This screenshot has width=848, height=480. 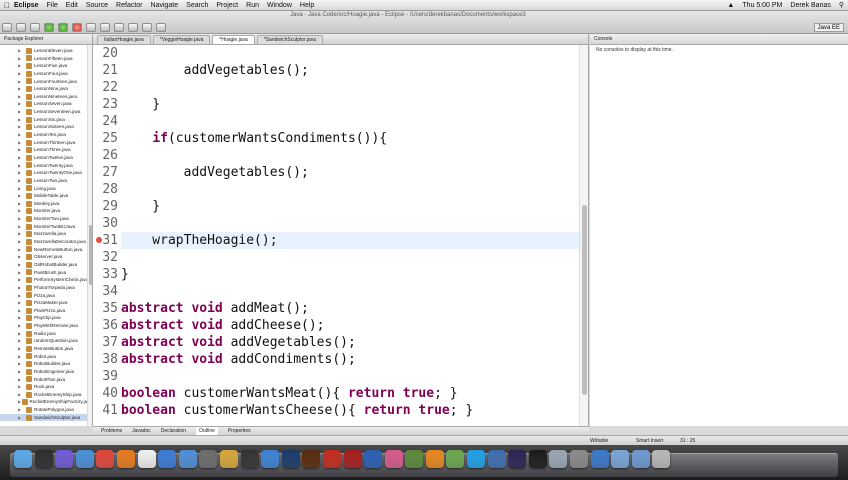 I want to click on code-line: abstract void addCheese();, so click(x=223, y=325).